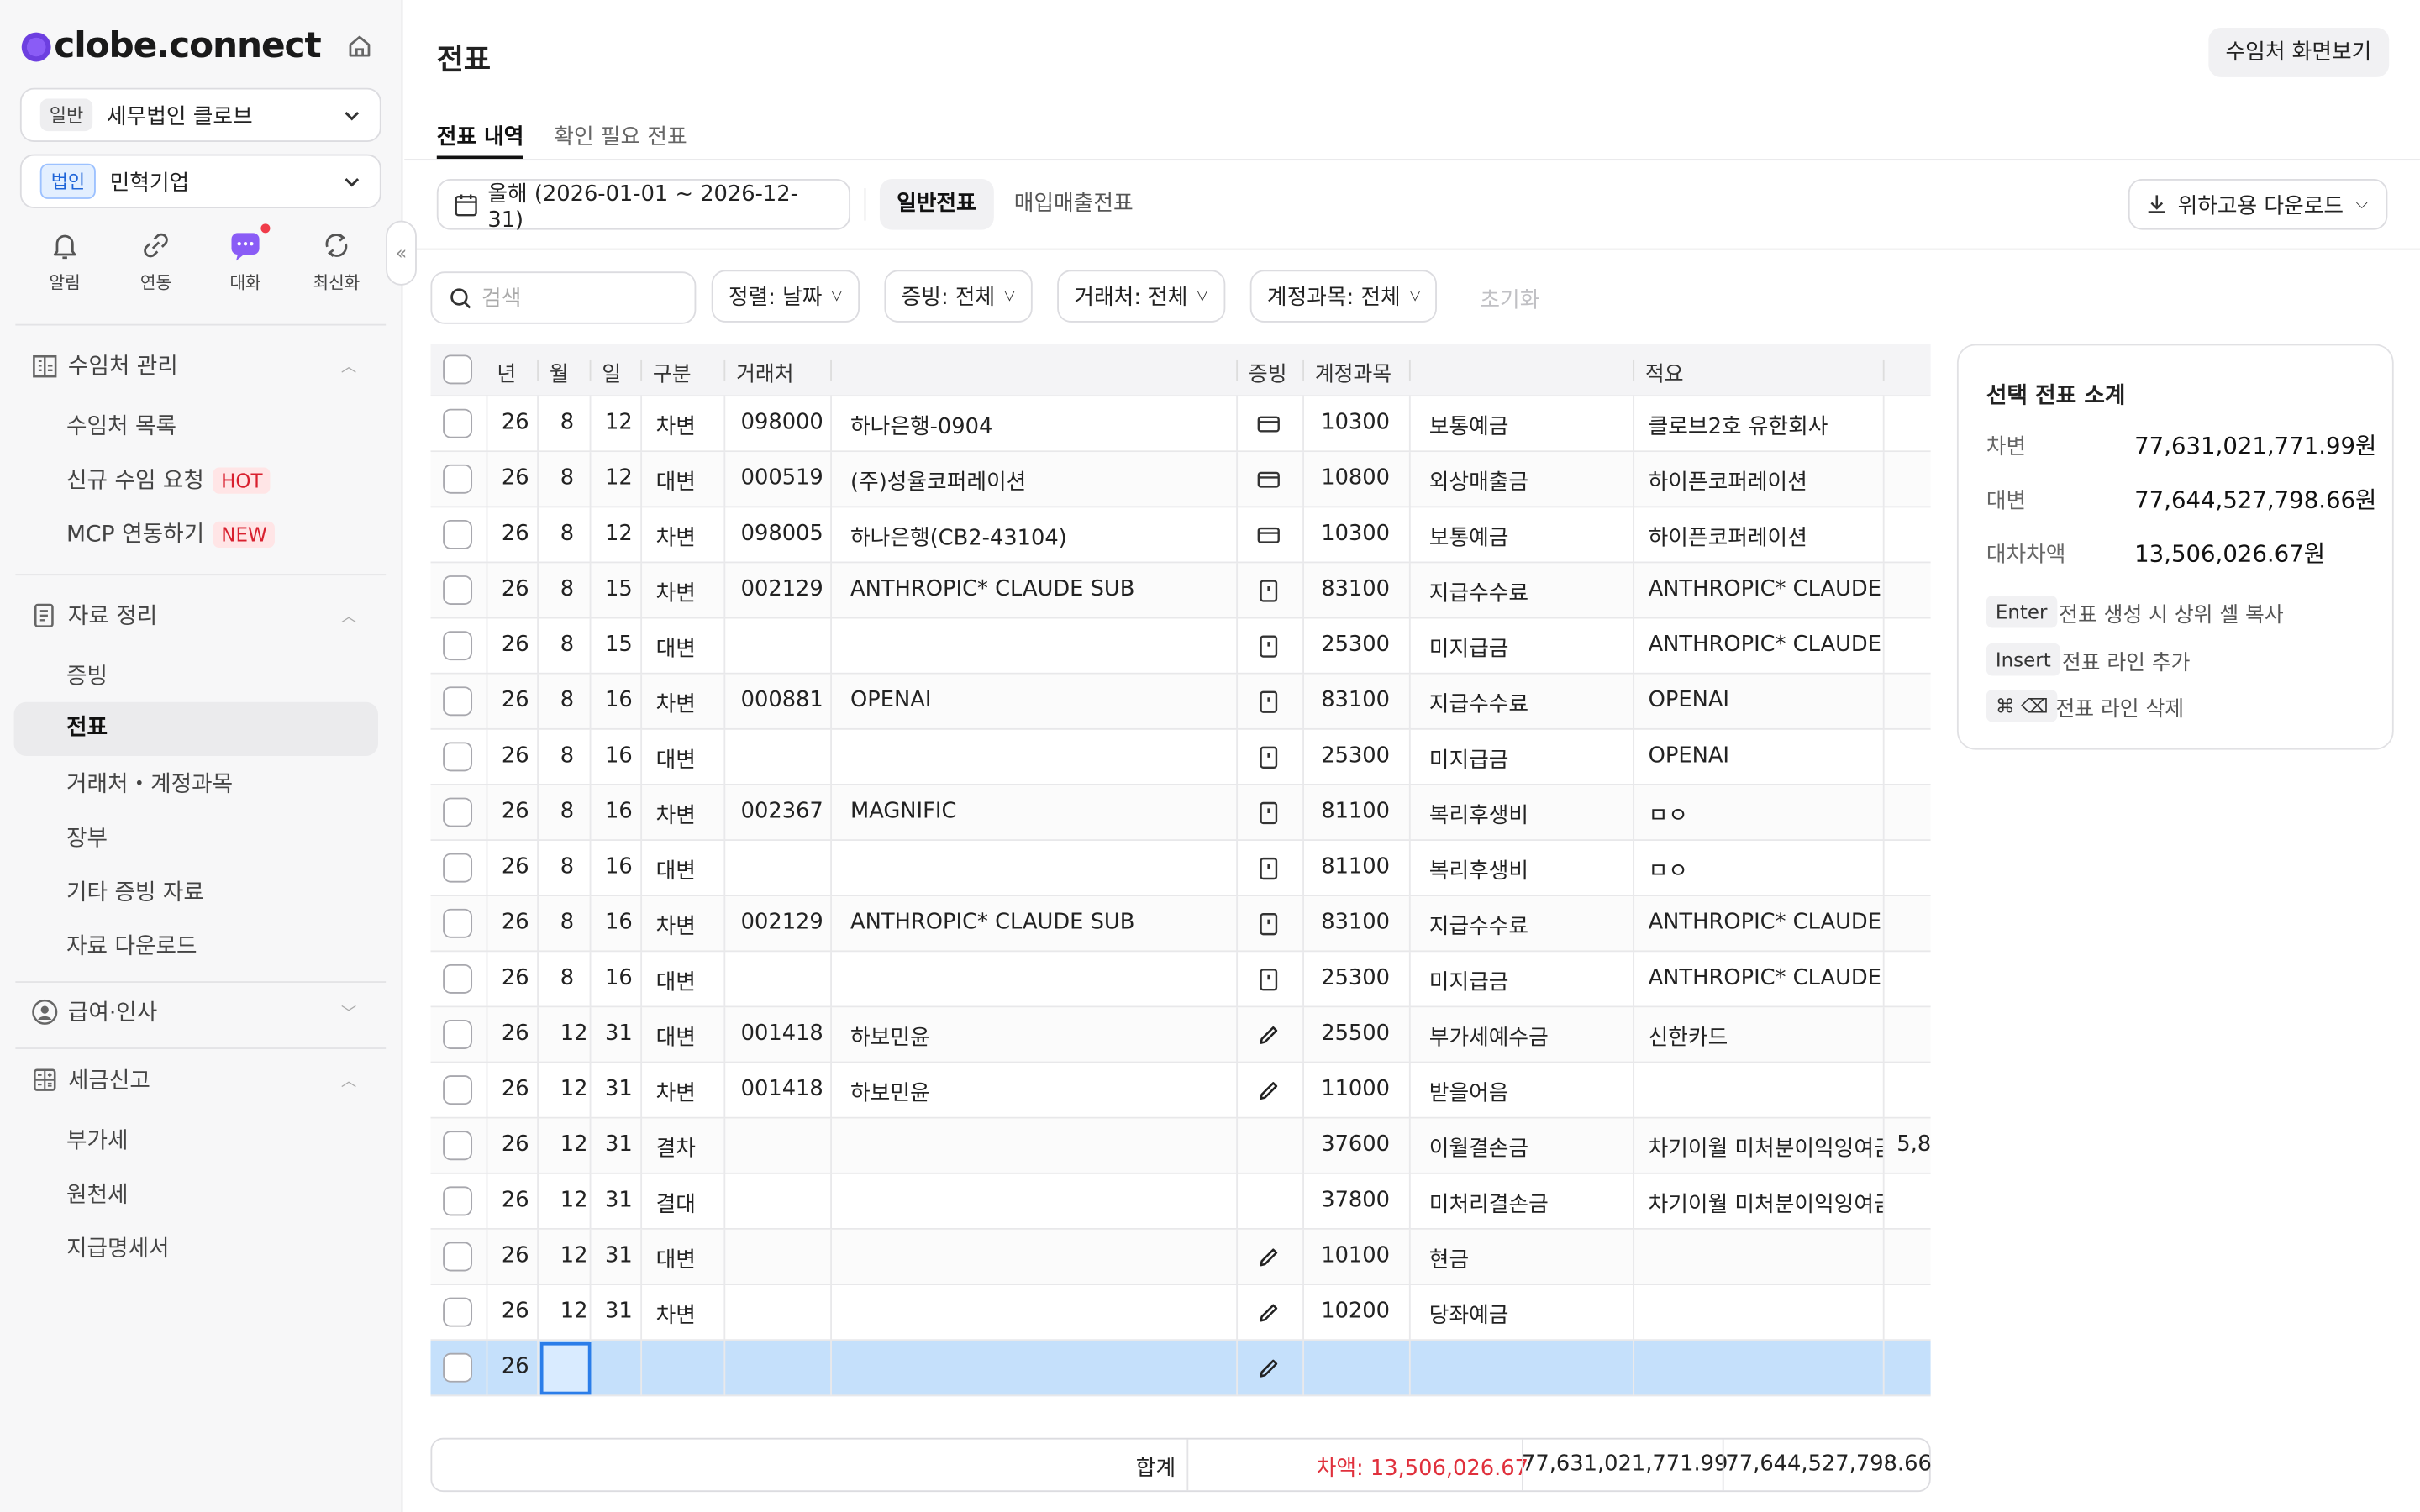 The image size is (2420, 1512). I want to click on sidebar-item-payment-statement: 지급명세서, so click(118, 1247).